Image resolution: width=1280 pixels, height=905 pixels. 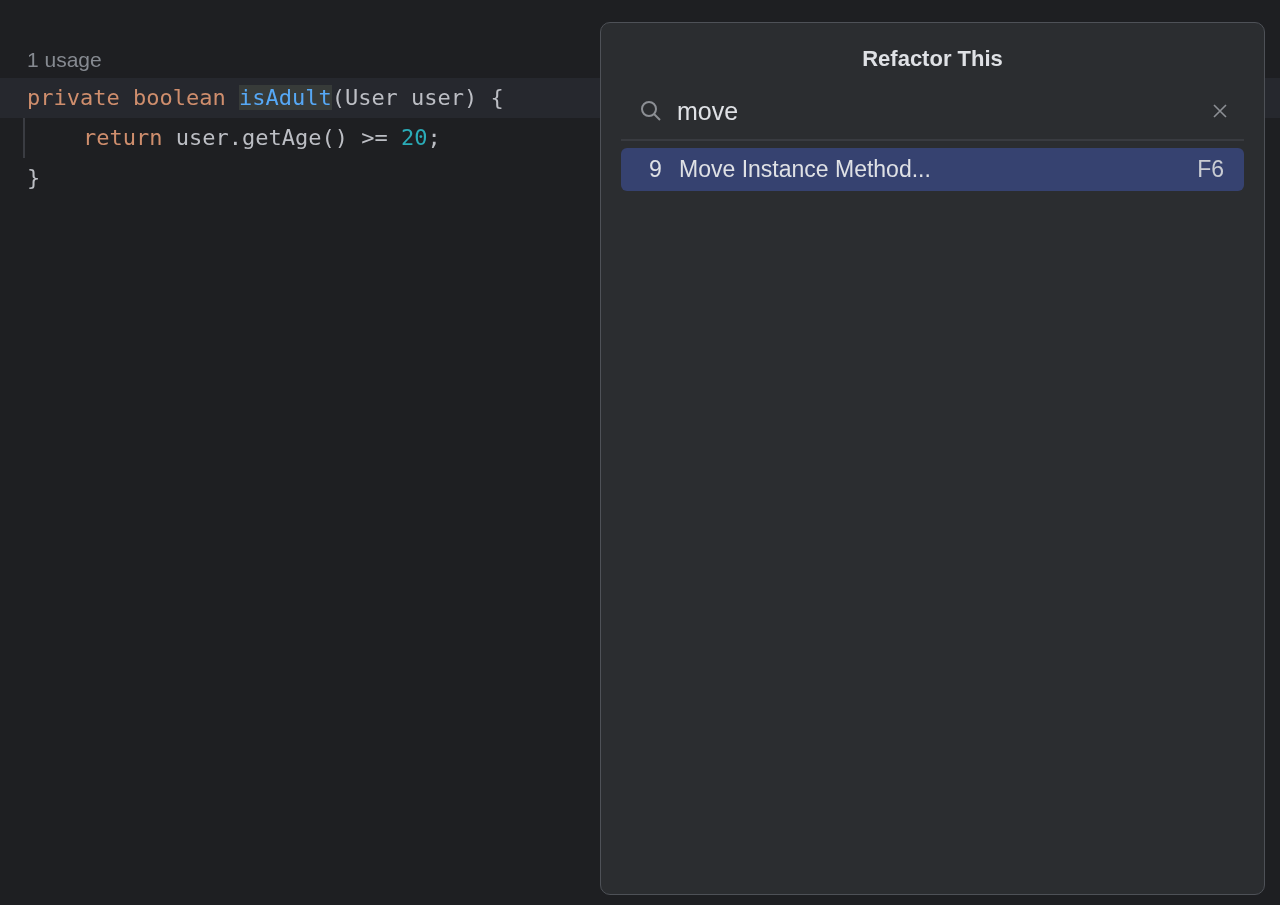 What do you see at coordinates (932, 59) in the screenshot?
I see `popup-title: Refactor This` at bounding box center [932, 59].